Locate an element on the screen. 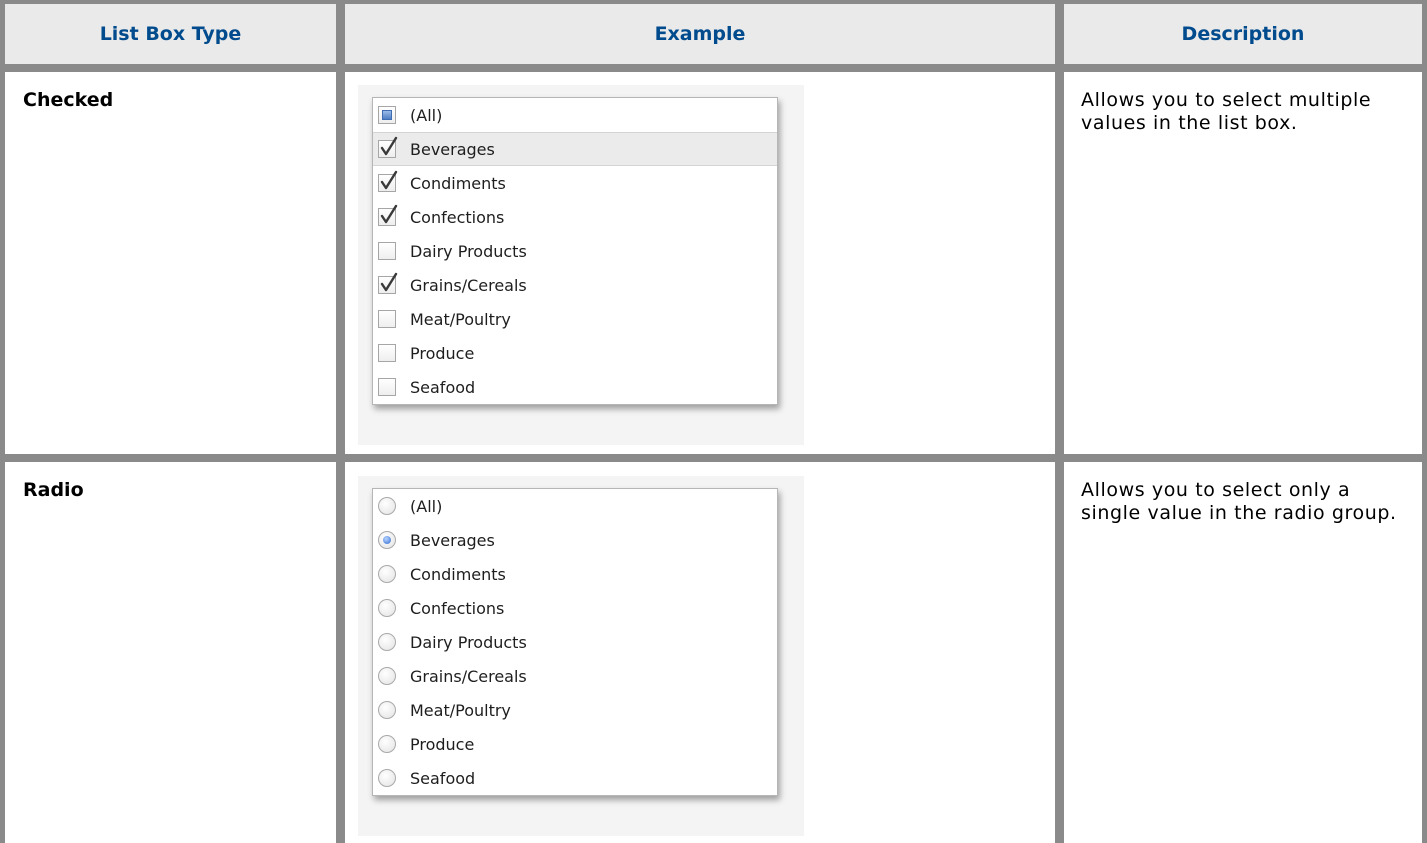 This screenshot has width=1427, height=843. list-box-type-name: Radio is located at coordinates (53, 490).